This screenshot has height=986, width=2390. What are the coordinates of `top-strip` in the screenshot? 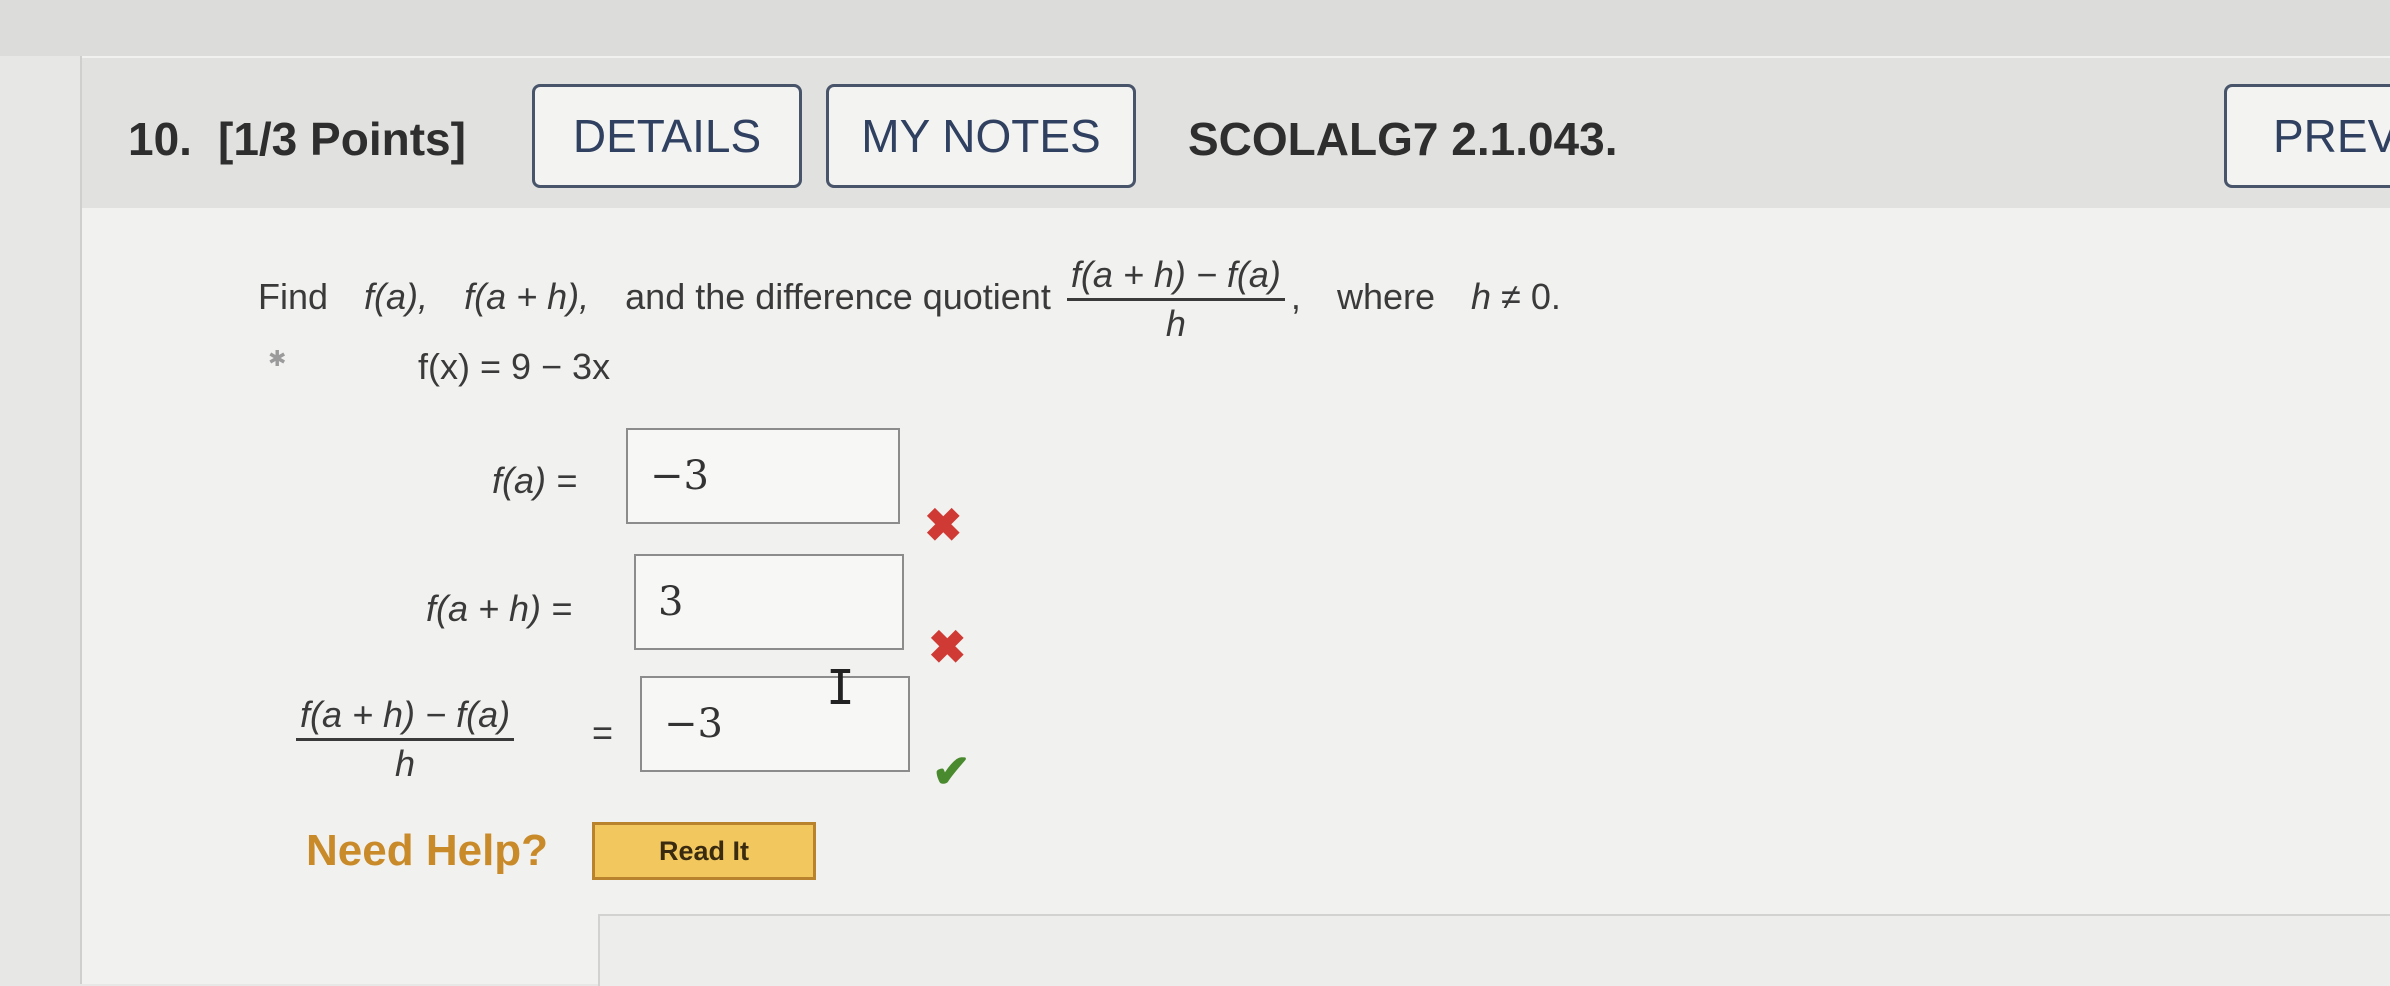 It's located at (1195, 28).